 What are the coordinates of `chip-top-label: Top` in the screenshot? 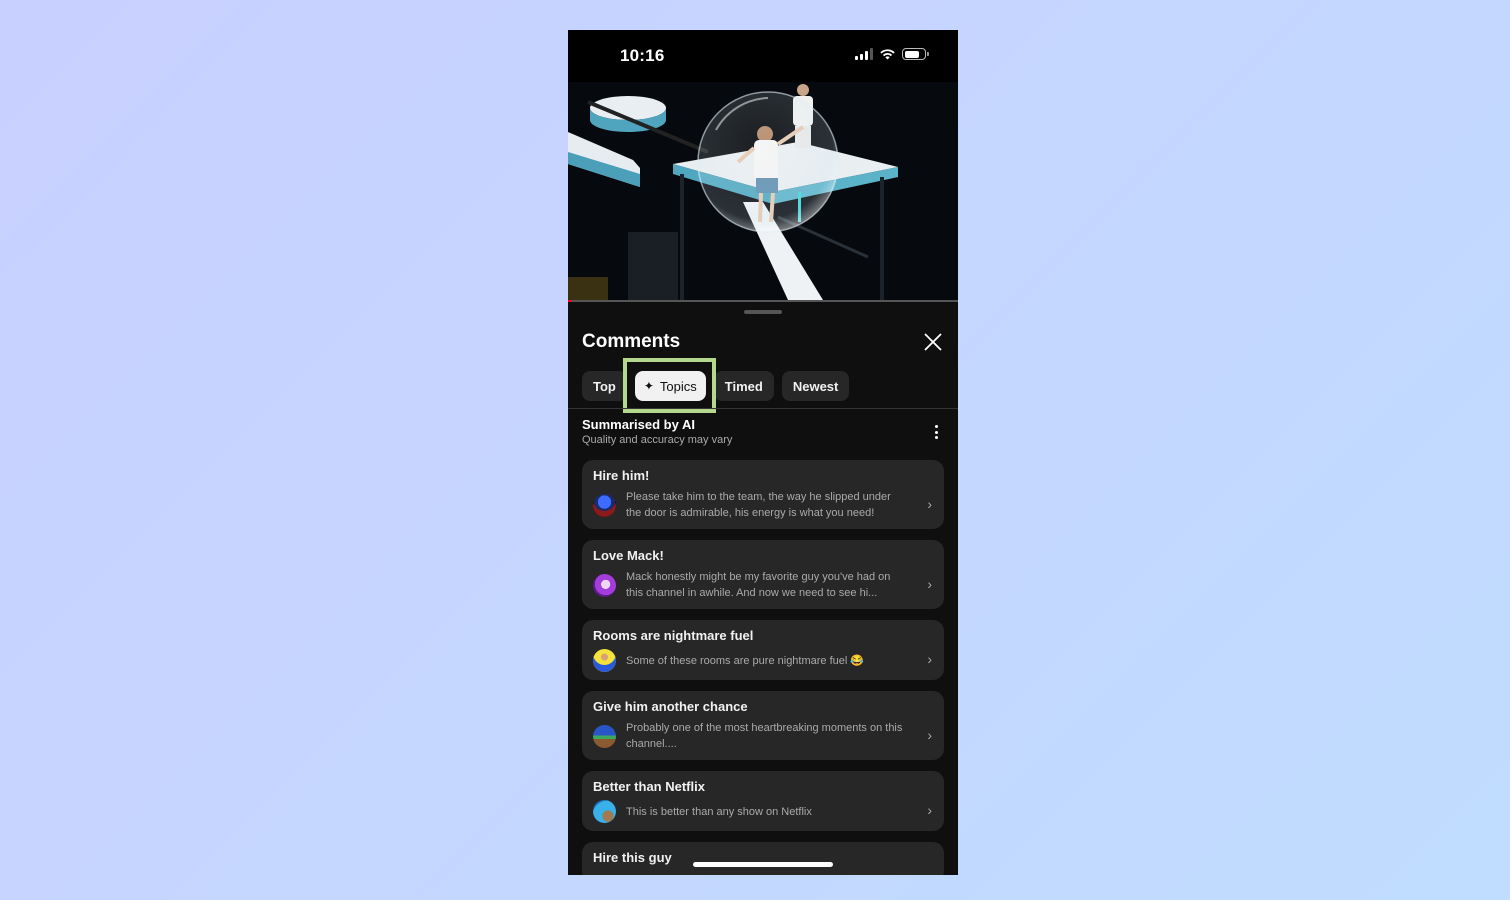 It's located at (604, 386).